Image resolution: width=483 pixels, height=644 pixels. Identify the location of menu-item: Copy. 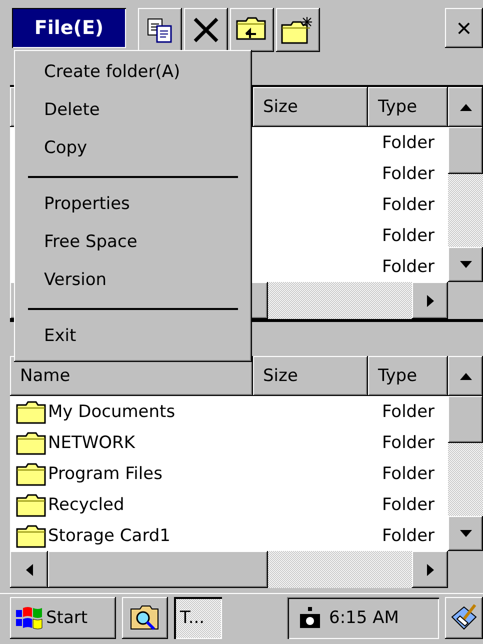
(133, 149).